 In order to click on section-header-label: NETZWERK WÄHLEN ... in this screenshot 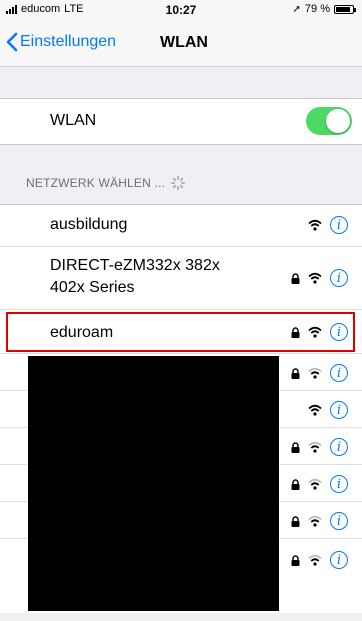, I will do `click(96, 183)`.